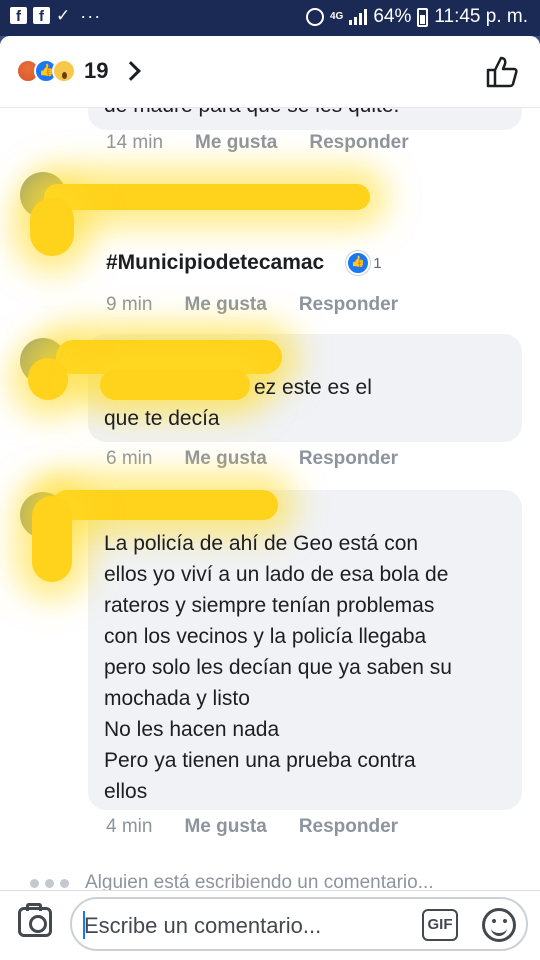  What do you see at coordinates (129, 458) in the screenshot?
I see `comment-time: 6 min` at bounding box center [129, 458].